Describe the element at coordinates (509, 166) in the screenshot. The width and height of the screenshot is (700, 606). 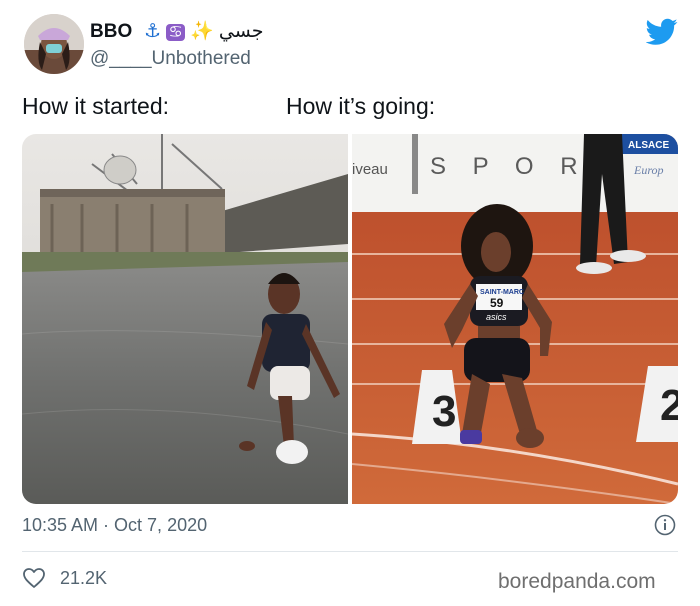
I see `banner-letters-text: S P O R` at that location.